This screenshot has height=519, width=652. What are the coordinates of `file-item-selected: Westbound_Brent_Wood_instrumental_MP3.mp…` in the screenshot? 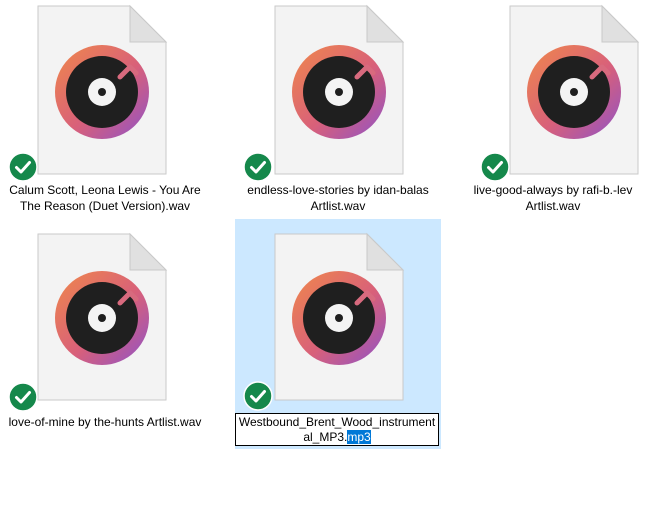 It's located at (338, 334).